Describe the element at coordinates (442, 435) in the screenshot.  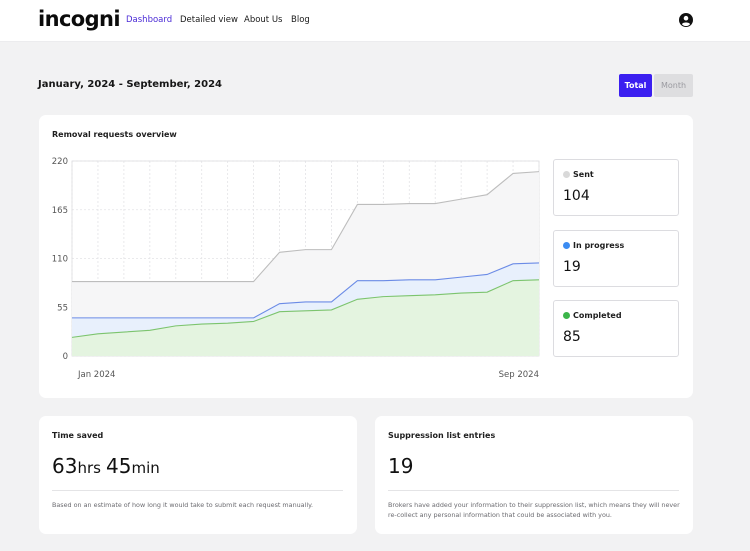
I see `suppression-title: Suppression list entries` at that location.